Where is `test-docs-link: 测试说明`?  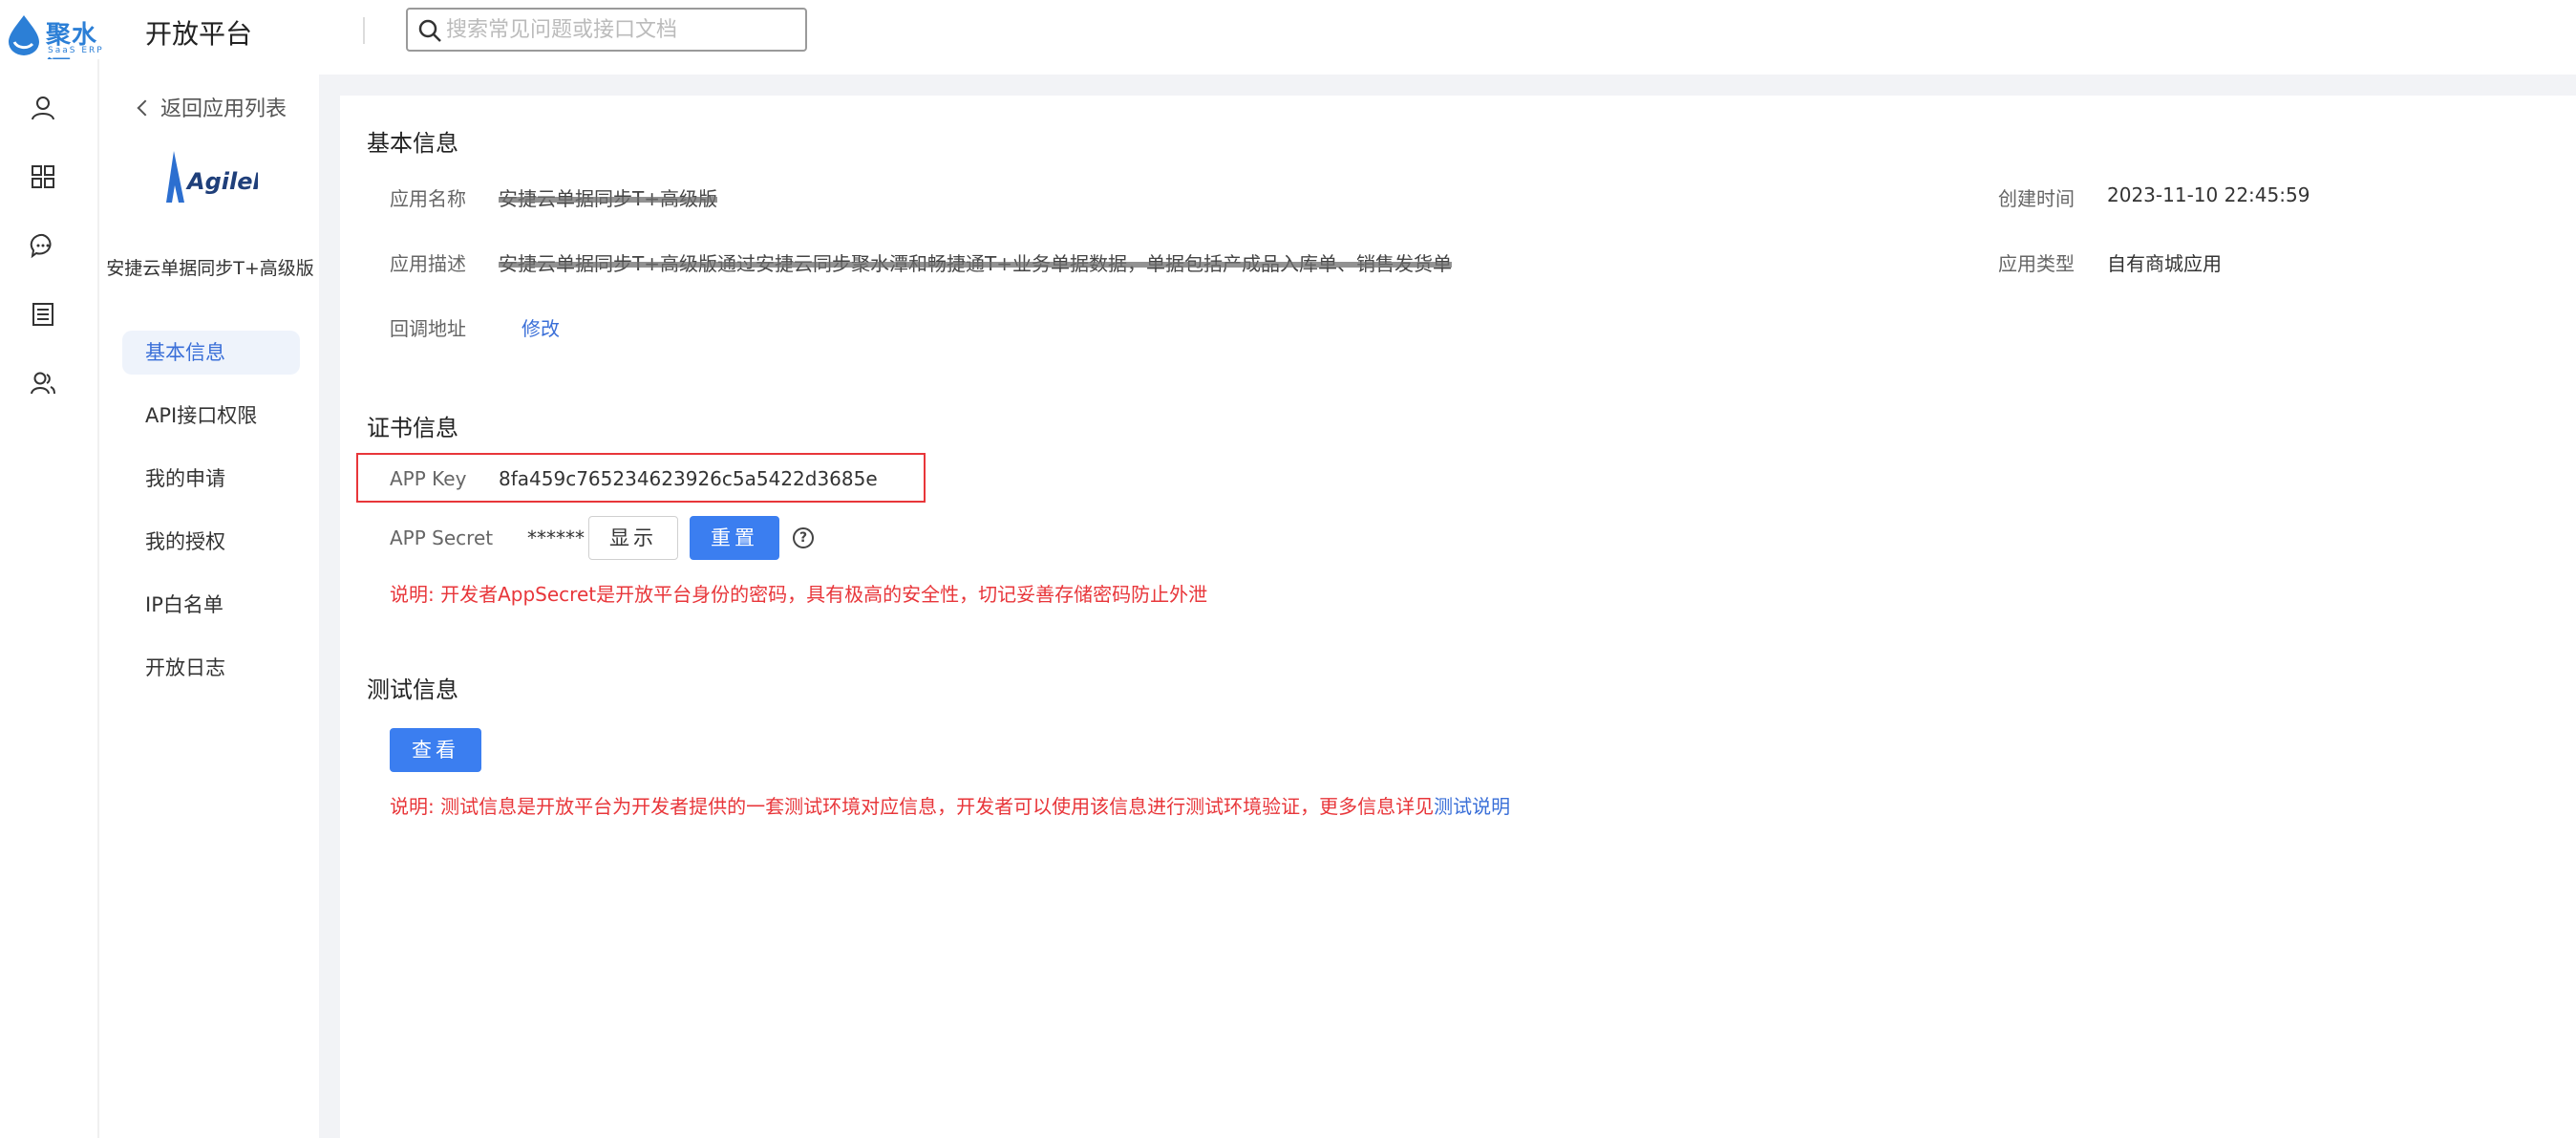
test-docs-link: 测试说明 is located at coordinates (1472, 806).